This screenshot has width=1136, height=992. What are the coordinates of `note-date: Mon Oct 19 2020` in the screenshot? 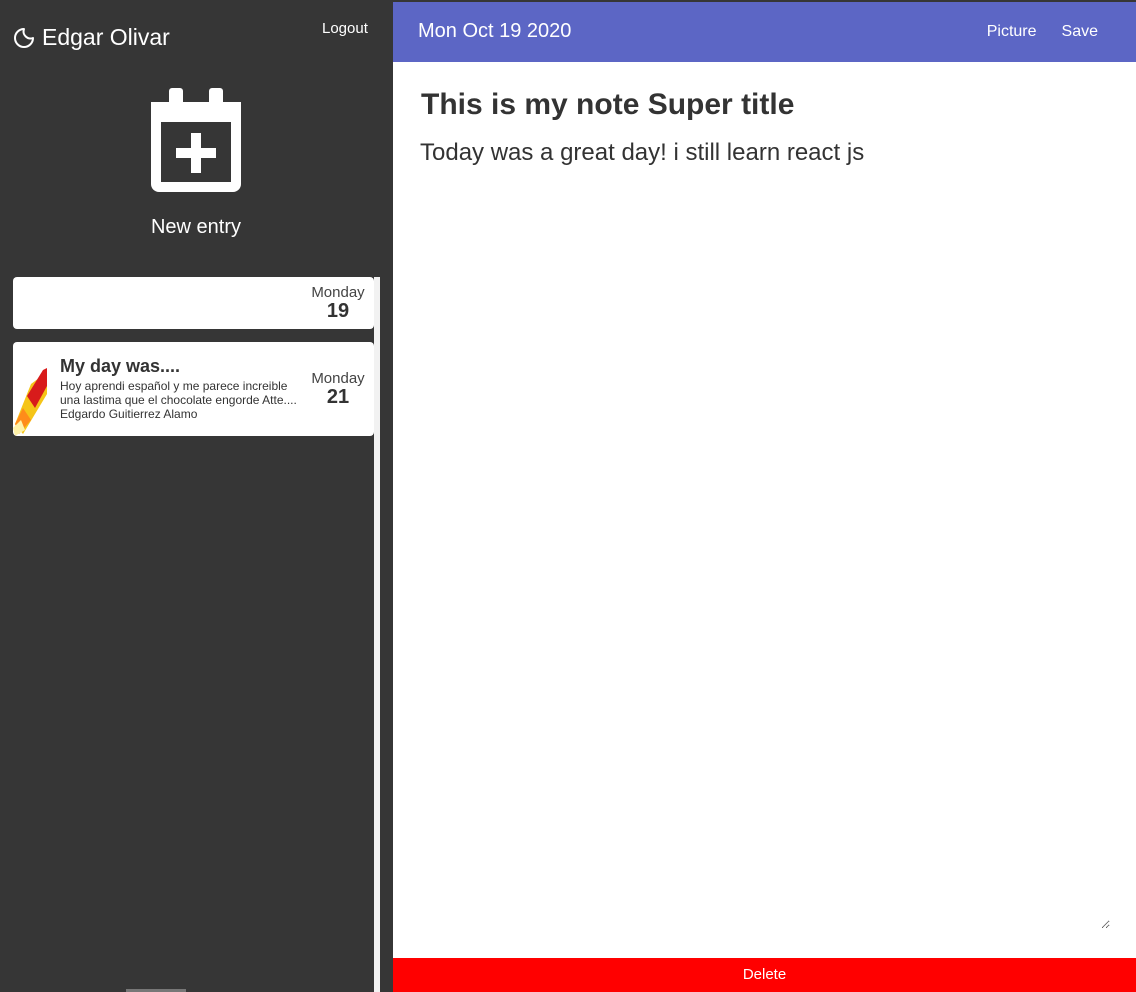 It's located at (495, 31).